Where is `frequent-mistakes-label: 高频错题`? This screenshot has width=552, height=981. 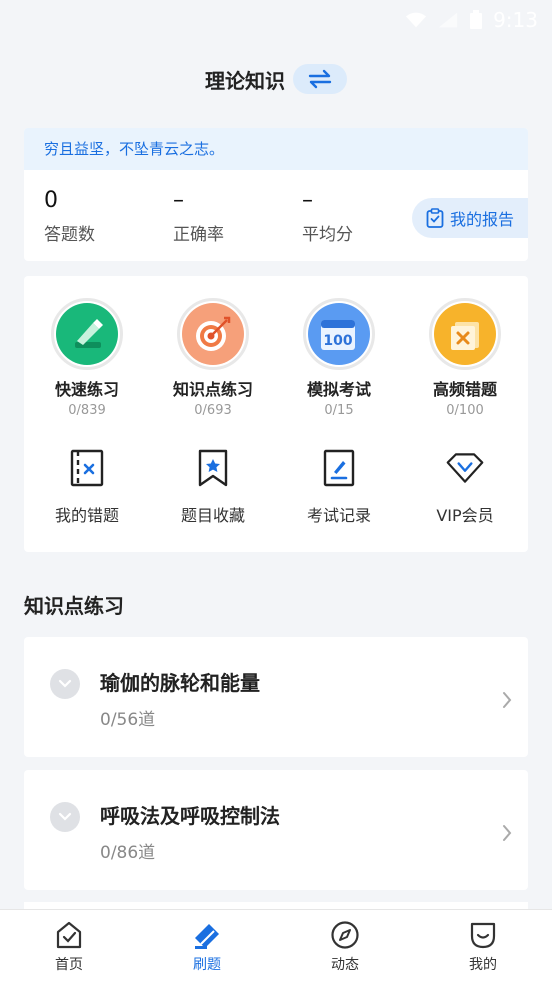
frequent-mistakes-label: 高频错题 is located at coordinates (464, 389).